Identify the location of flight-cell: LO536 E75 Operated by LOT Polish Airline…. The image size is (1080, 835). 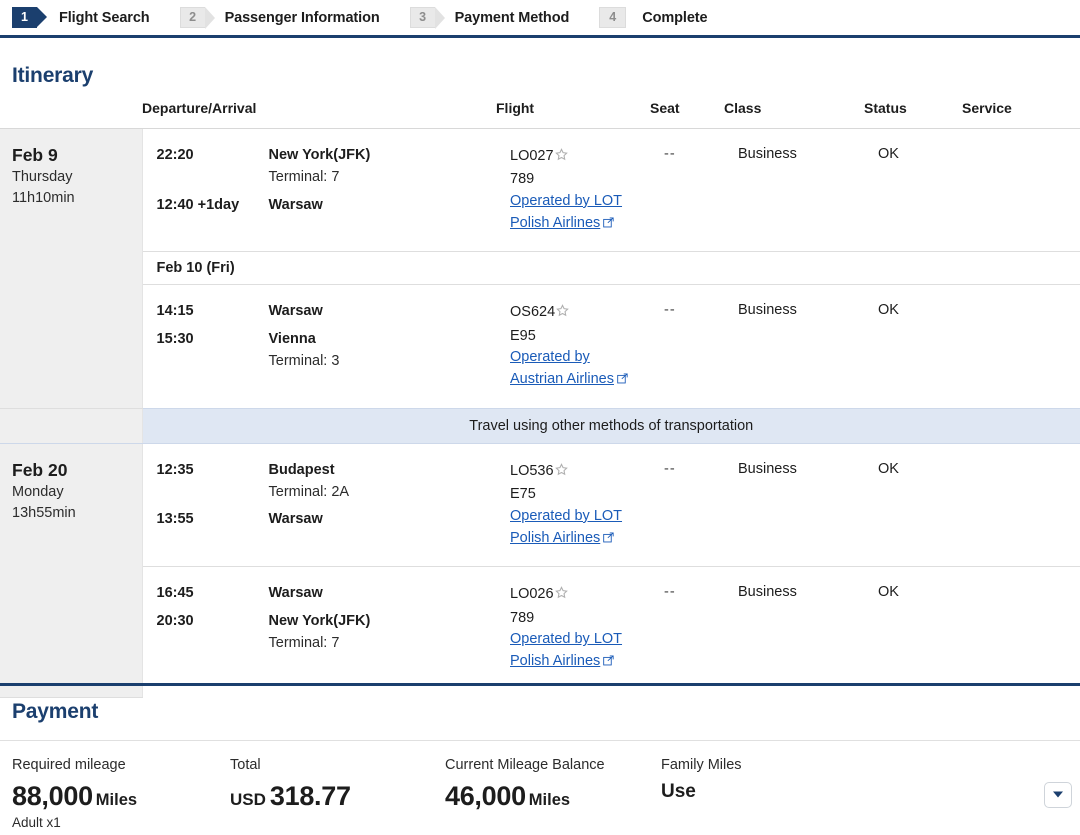
(573, 505).